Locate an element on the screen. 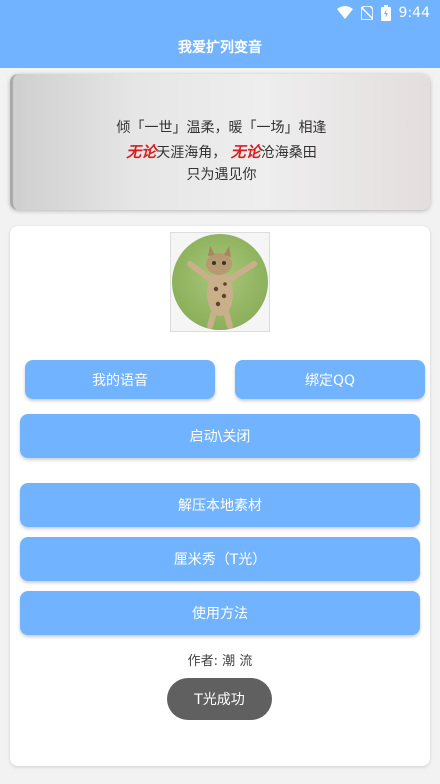  my-voice-button: 我的语音 is located at coordinates (120, 379).